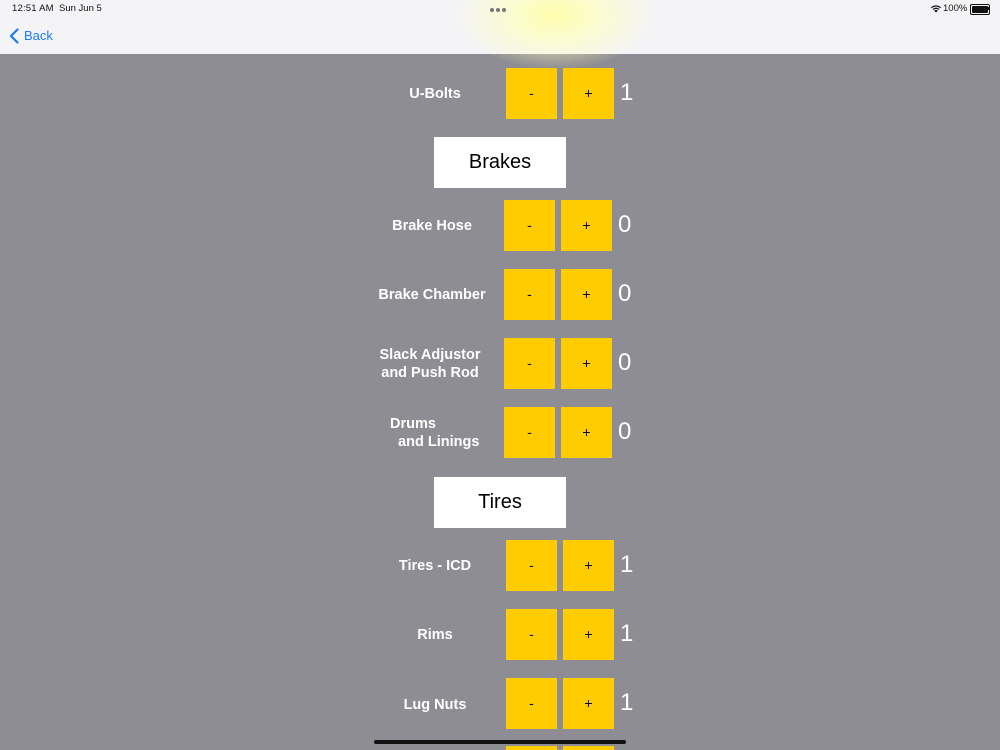 Image resolution: width=1000 pixels, height=750 pixels. Describe the element at coordinates (955, 8) in the screenshot. I see `battery-percent: 100%` at that location.